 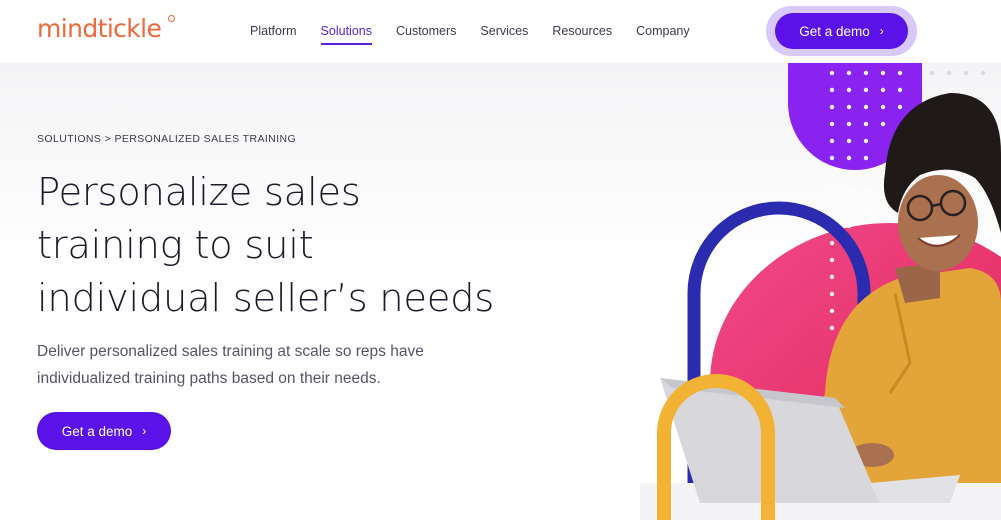 I want to click on person-face-shape, so click(x=938, y=223).